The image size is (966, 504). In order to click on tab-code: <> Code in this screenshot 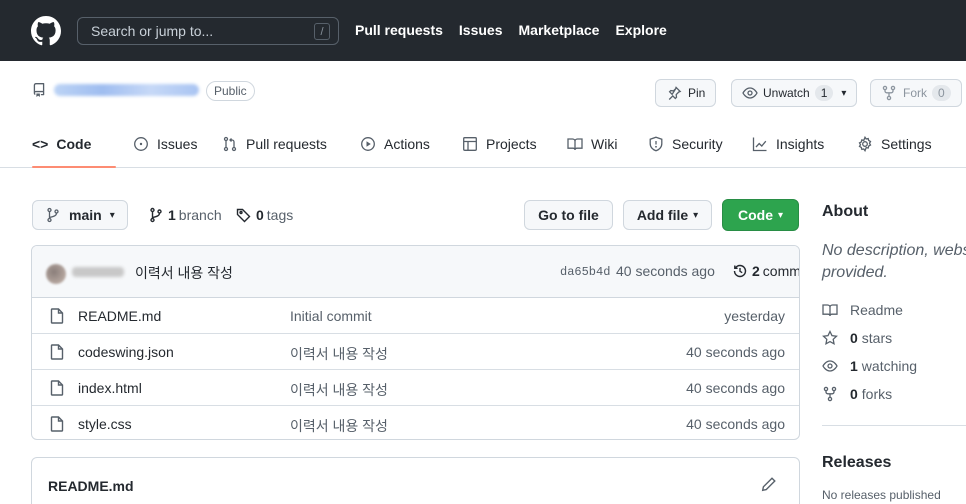, I will do `click(61, 144)`.